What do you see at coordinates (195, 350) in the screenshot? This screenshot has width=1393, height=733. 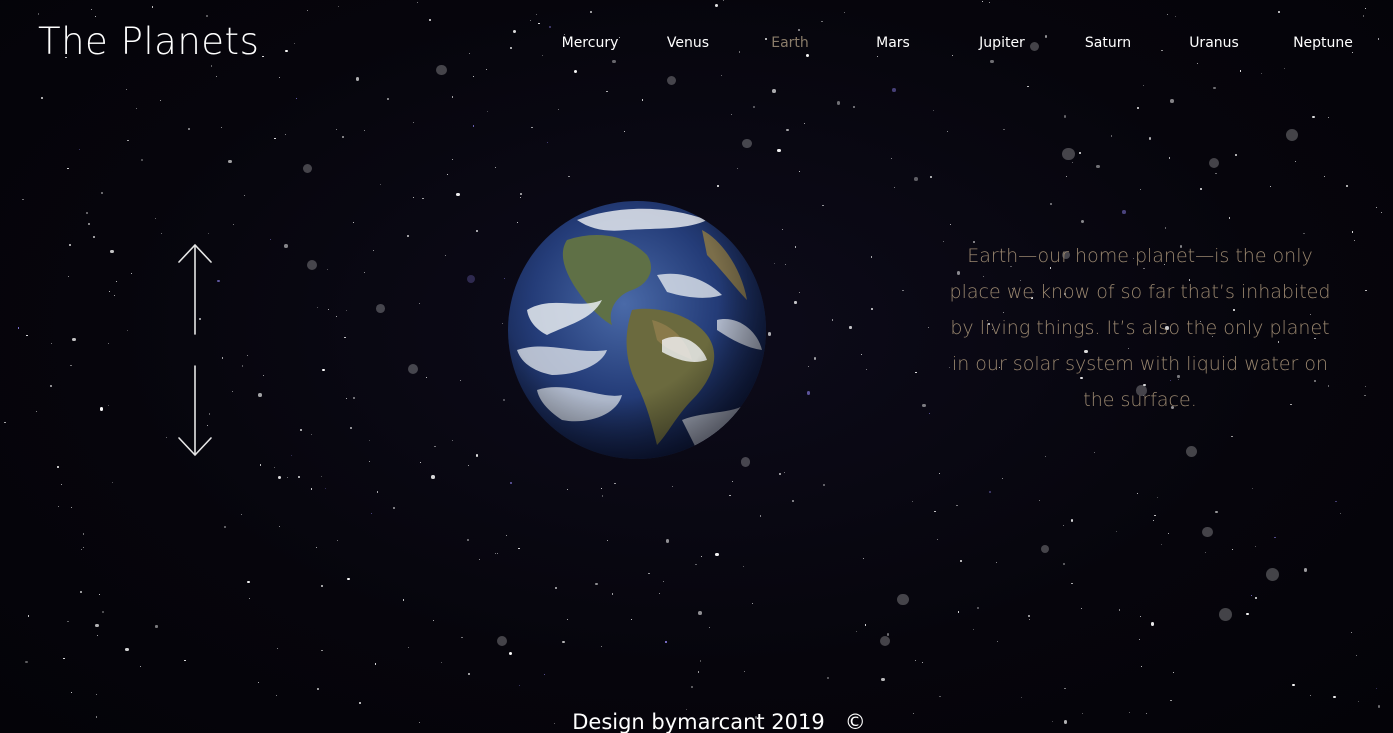 I see `arrow-down-icon` at bounding box center [195, 350].